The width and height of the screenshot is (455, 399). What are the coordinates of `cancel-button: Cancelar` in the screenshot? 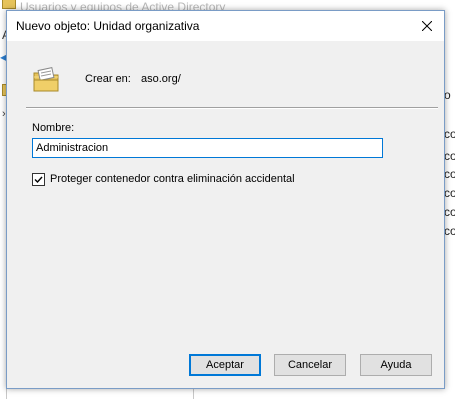 It's located at (310, 365).